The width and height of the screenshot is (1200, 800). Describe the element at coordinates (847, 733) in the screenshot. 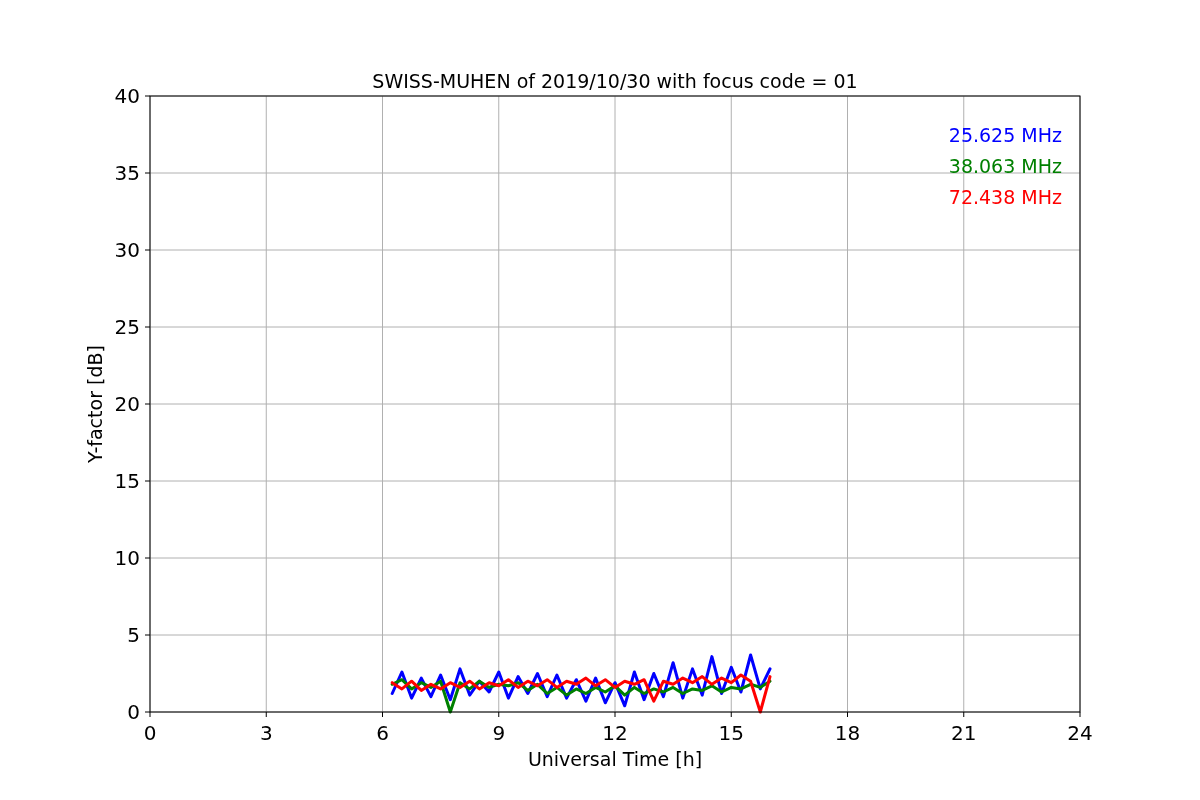

I see `x-tick-label: 18` at that location.